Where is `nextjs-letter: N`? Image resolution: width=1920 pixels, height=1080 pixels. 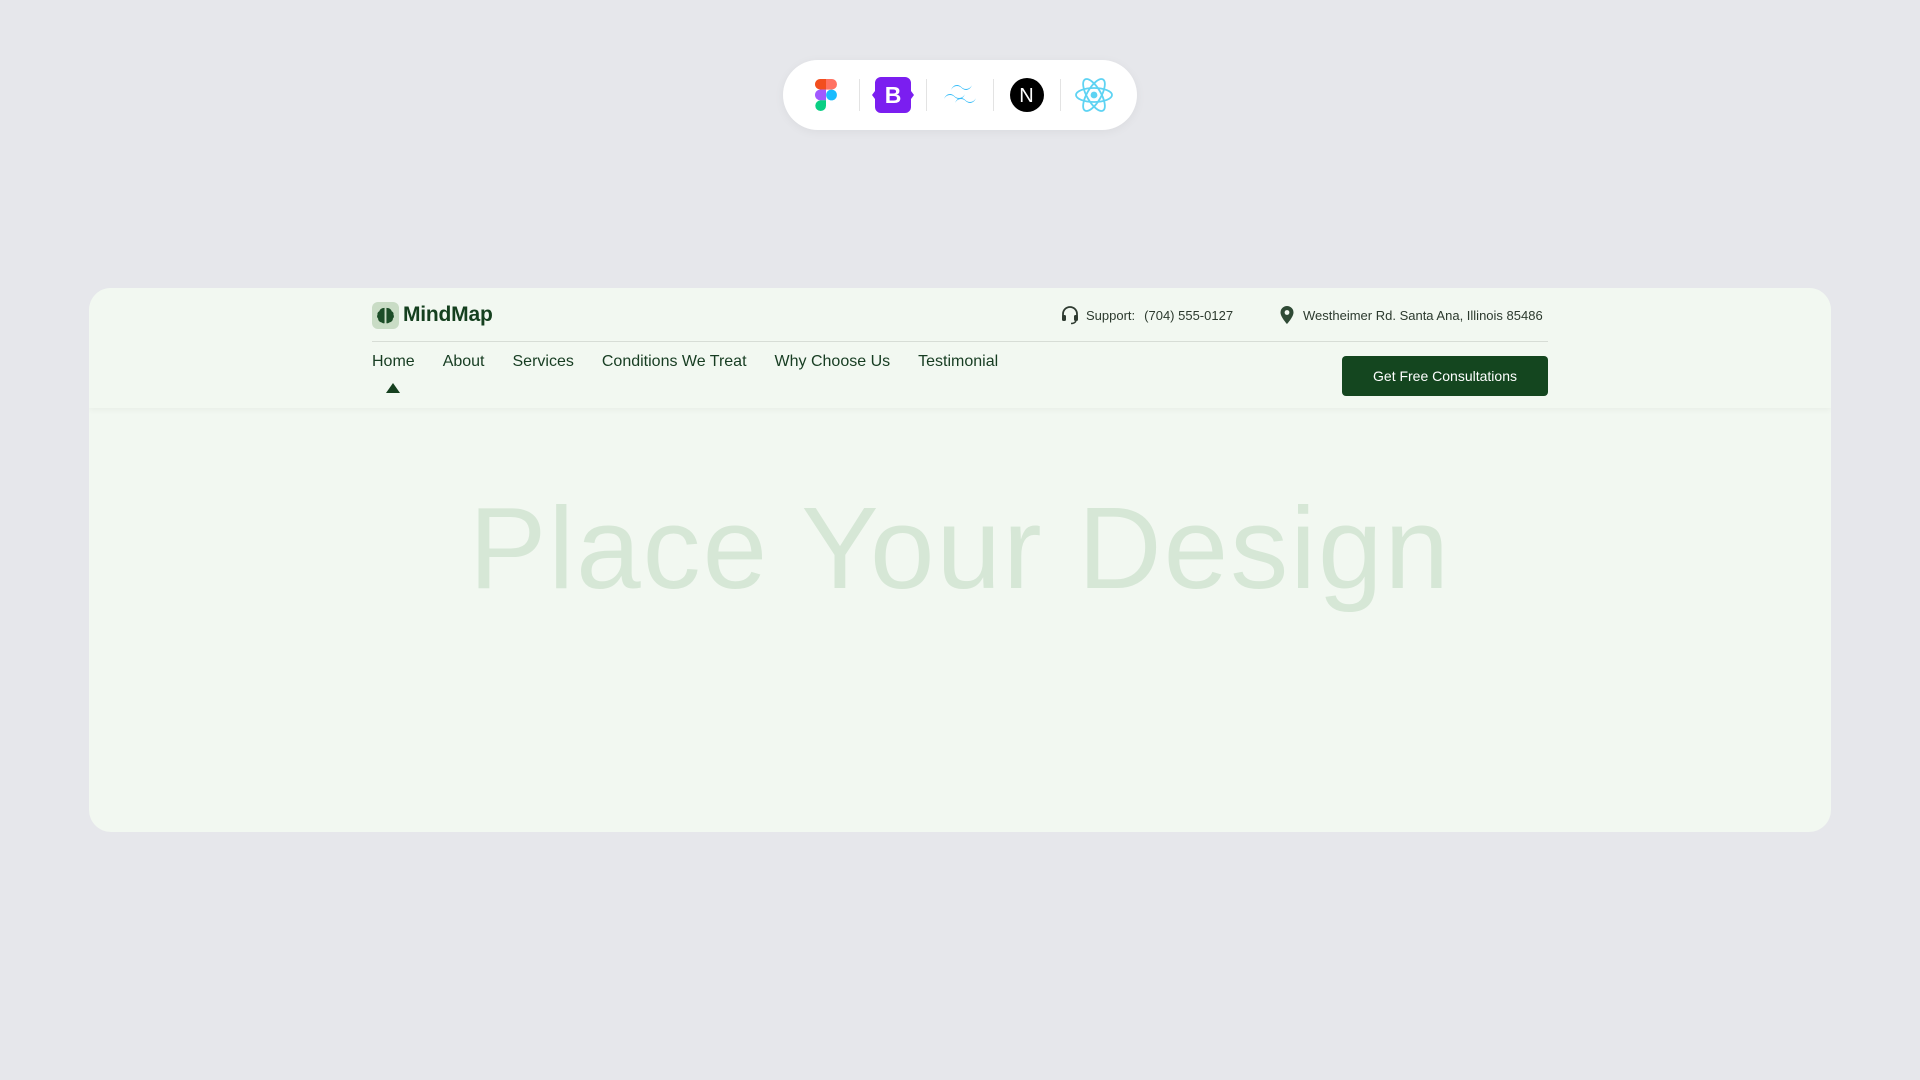 nextjs-letter: N is located at coordinates (1026, 96).